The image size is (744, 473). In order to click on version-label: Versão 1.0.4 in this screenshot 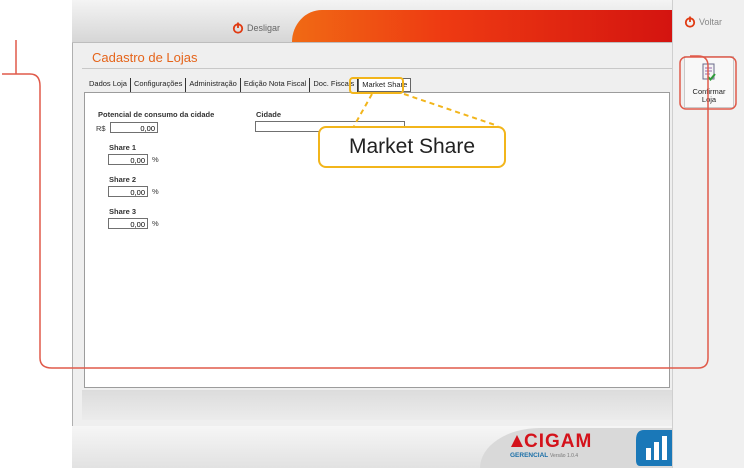, I will do `click(564, 456)`.